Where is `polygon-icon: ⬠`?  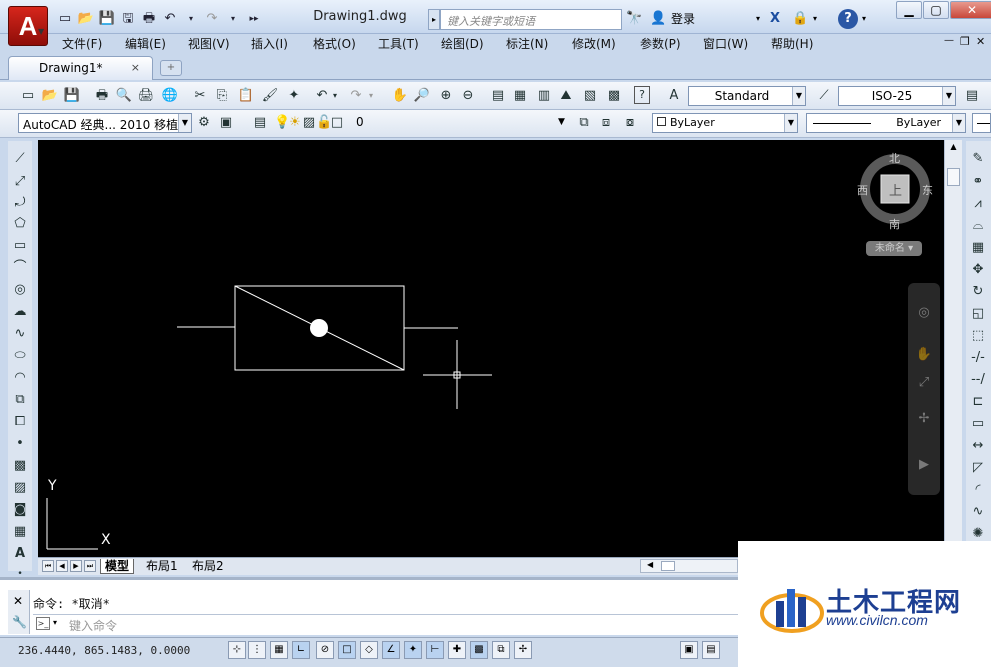
polygon-icon: ⬠ is located at coordinates (20, 224).